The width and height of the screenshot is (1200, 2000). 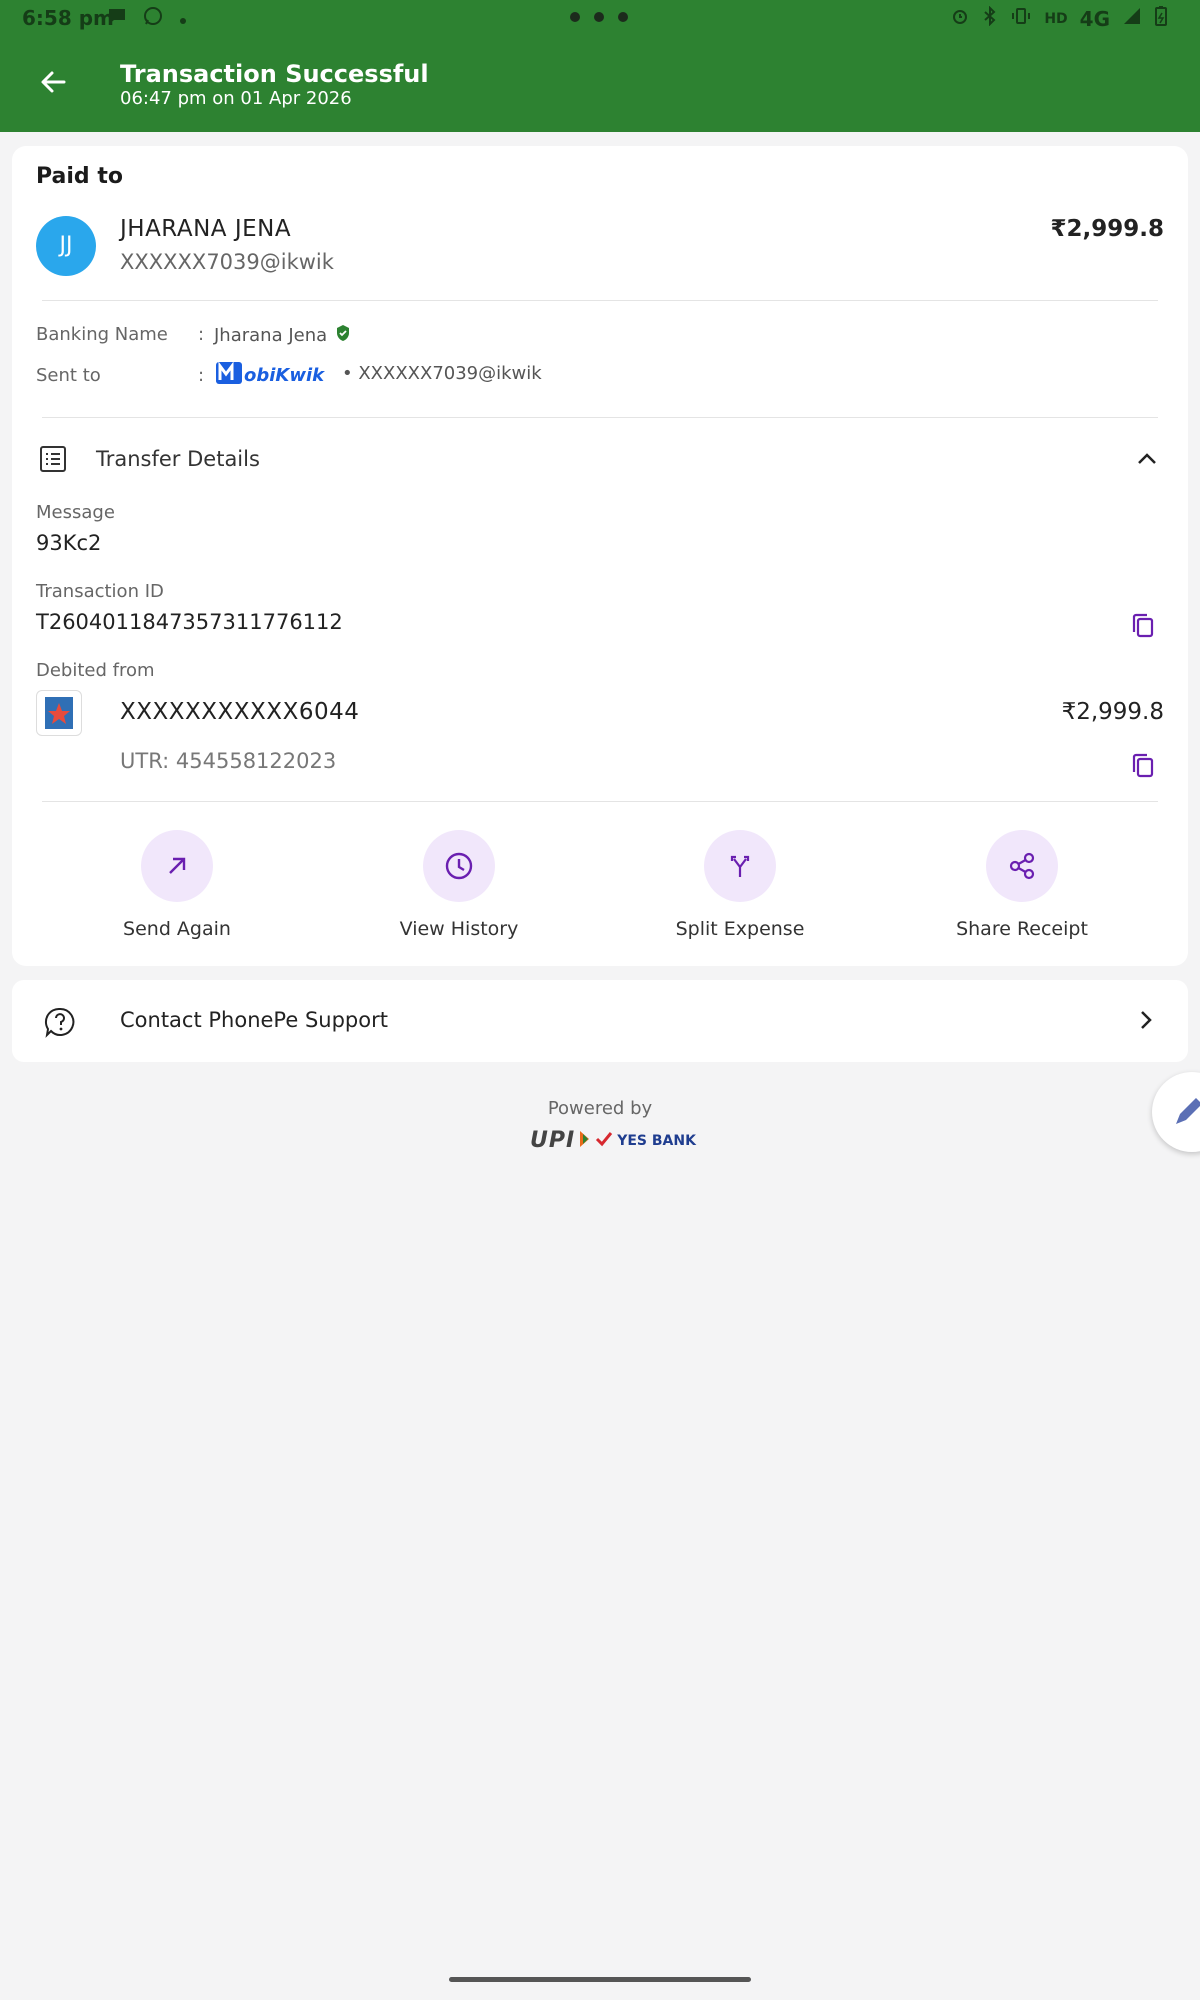 I want to click on split-expense-circle, so click(x=740, y=866).